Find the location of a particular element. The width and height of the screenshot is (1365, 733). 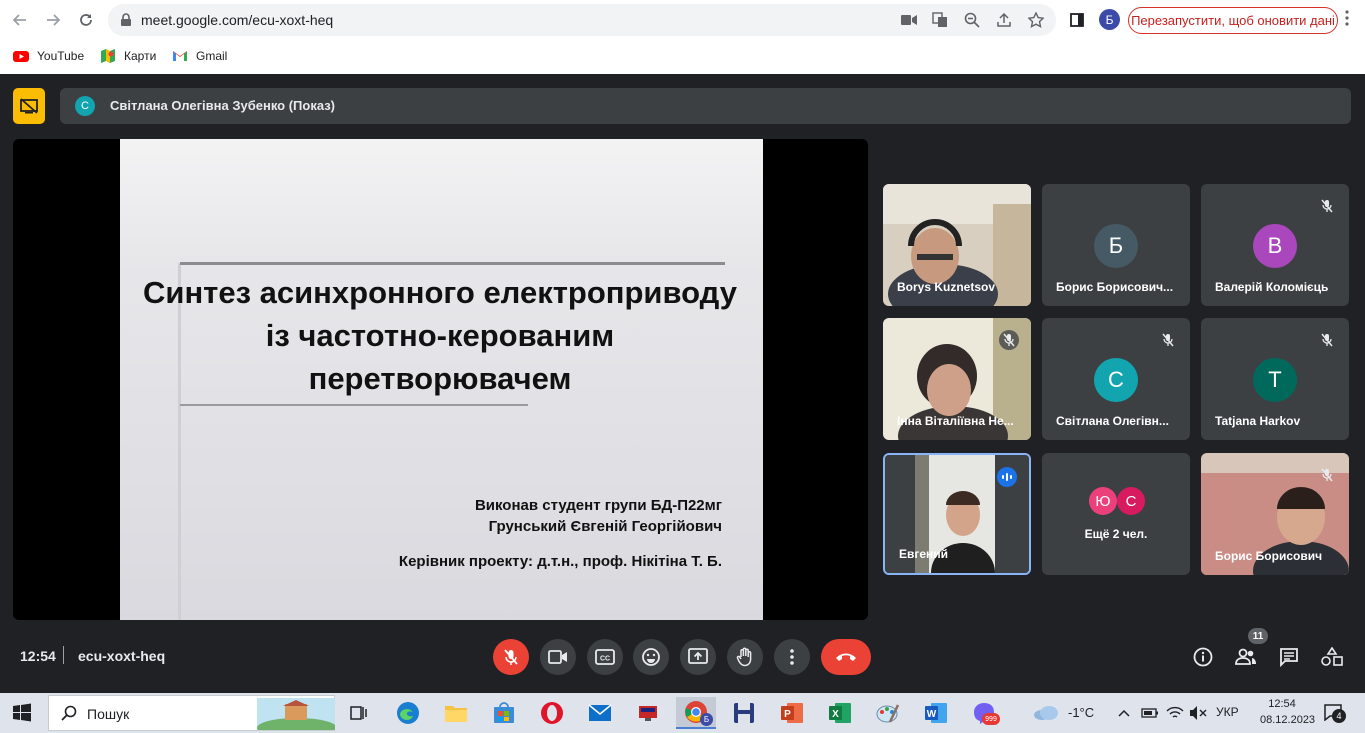

side-panel-icon is located at coordinates (1077, 20).